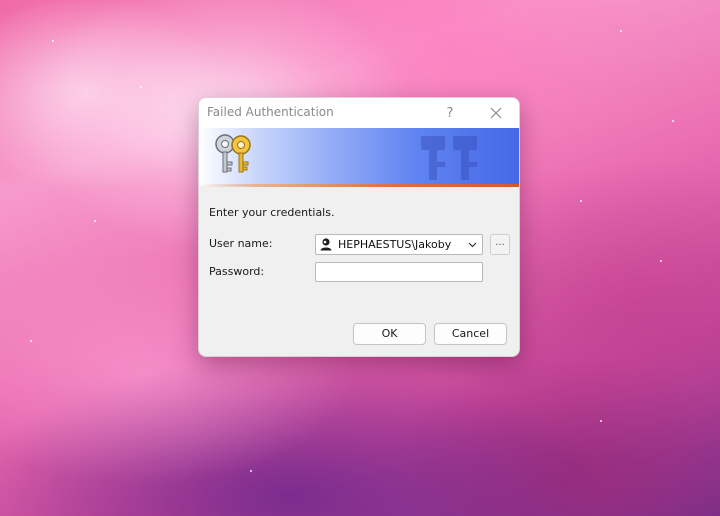  I want to click on cancel-button: Cancel, so click(470, 334).